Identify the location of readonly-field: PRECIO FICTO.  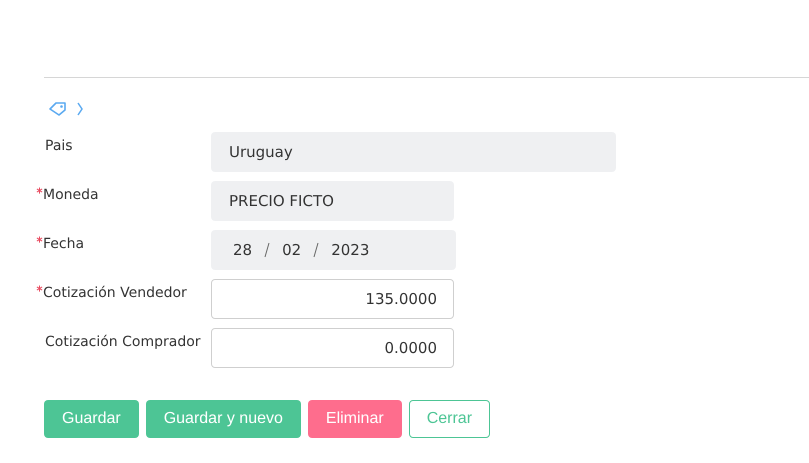
(332, 201).